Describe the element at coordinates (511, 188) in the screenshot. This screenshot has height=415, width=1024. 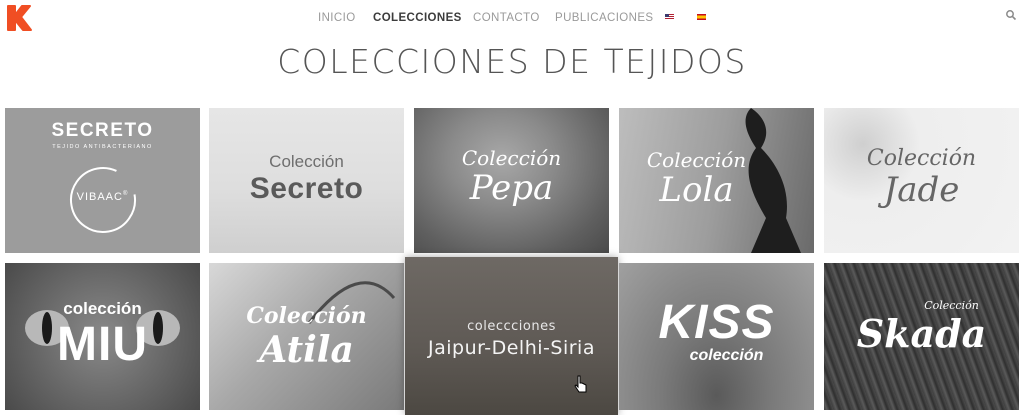
I see `tile-label-line2: Pepa` at that location.